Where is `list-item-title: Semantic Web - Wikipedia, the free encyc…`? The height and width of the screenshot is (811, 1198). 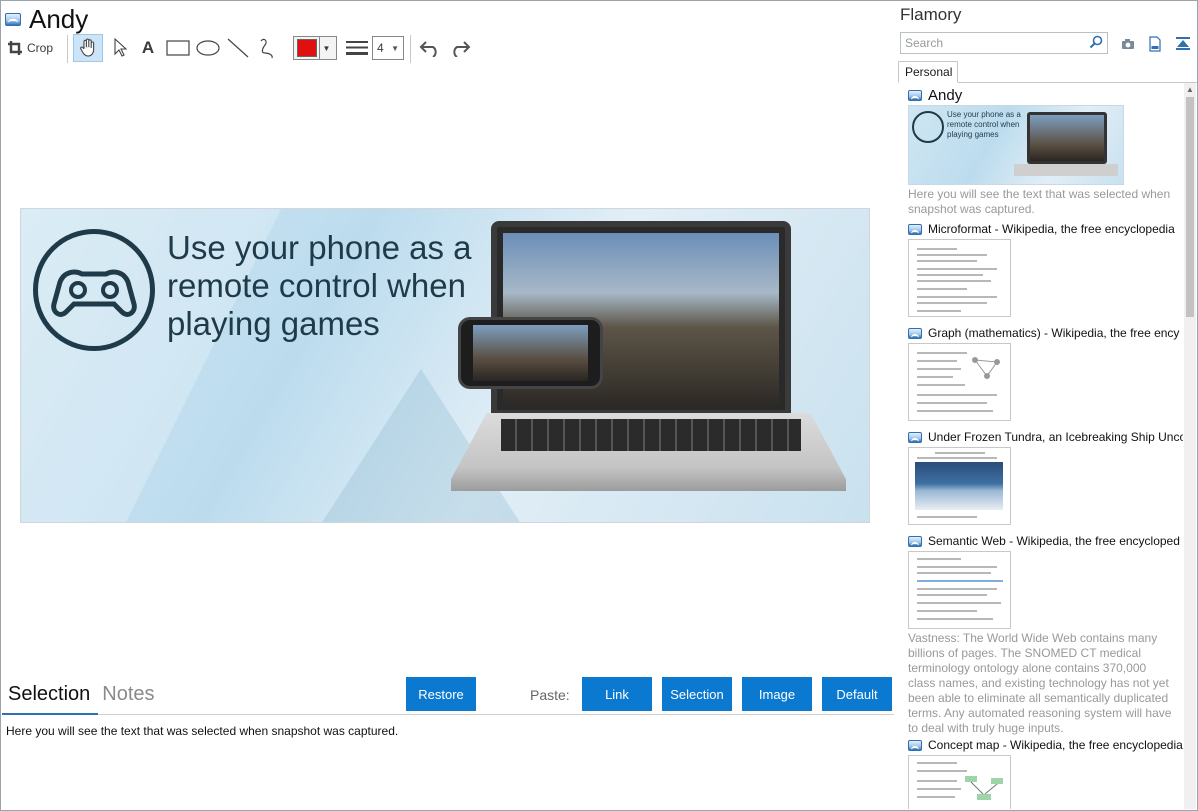
list-item-title: Semantic Web - Wikipedia, the free encyc… is located at coordinates (1045, 541).